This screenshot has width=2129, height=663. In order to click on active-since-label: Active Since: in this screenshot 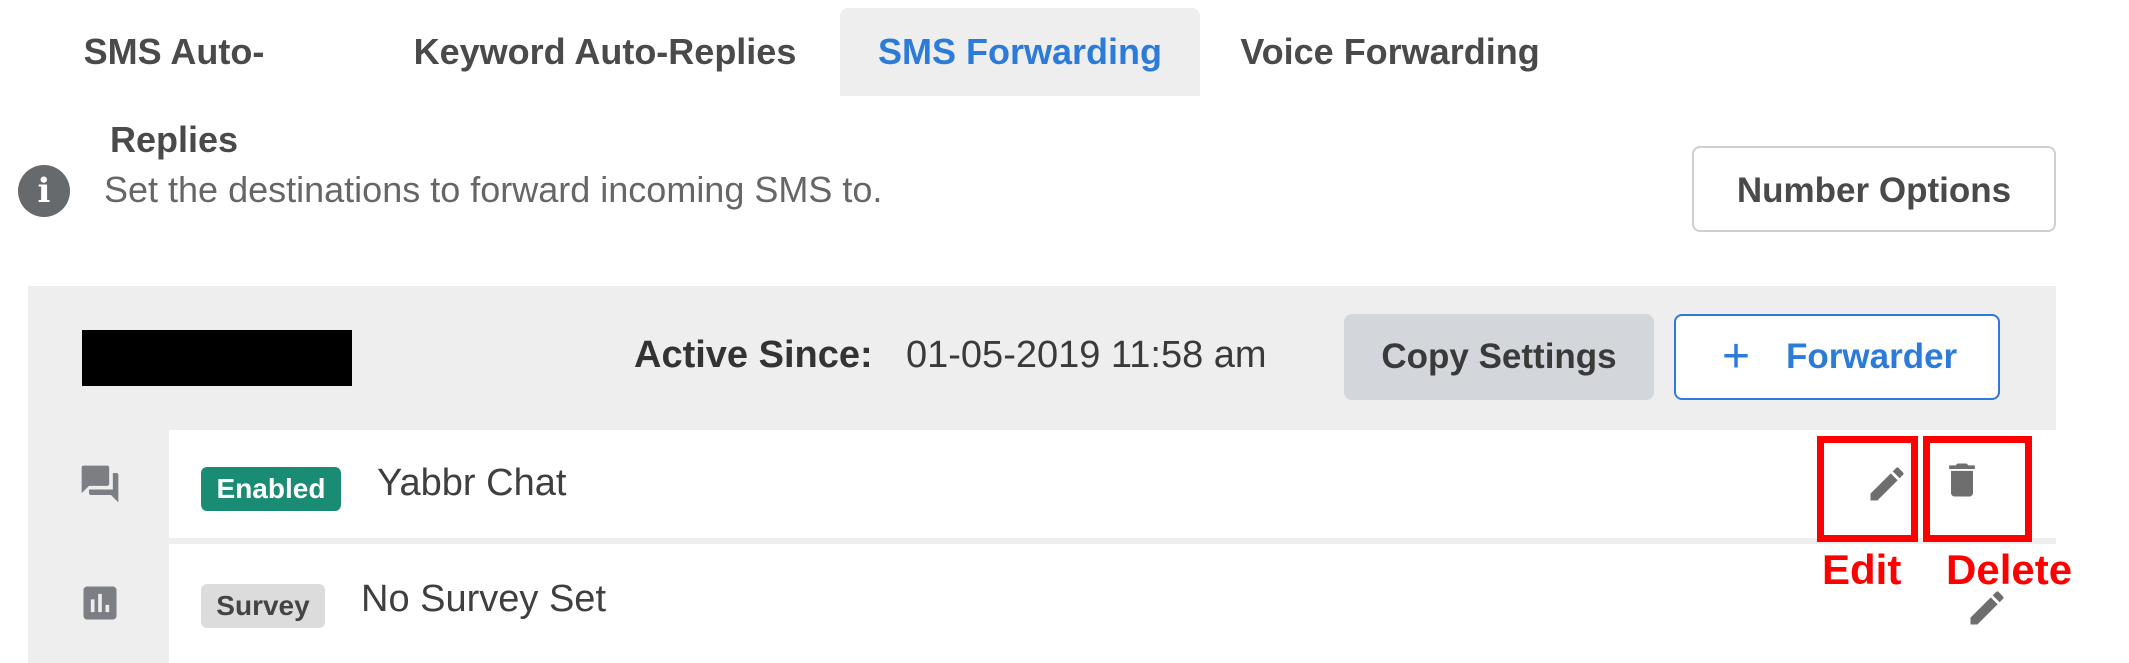, I will do `click(753, 355)`.